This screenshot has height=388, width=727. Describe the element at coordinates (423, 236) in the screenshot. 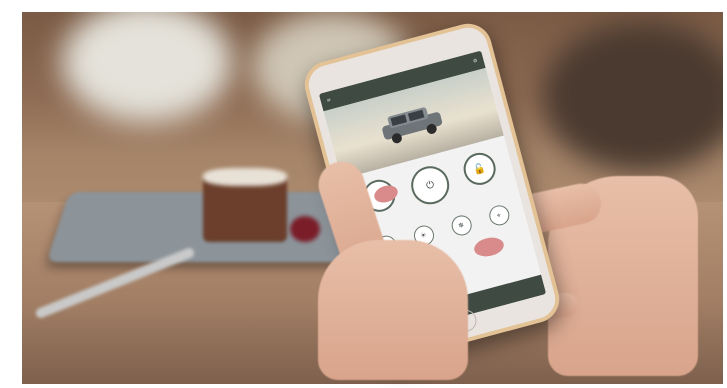

I see `lights-icon: ☀` at that location.